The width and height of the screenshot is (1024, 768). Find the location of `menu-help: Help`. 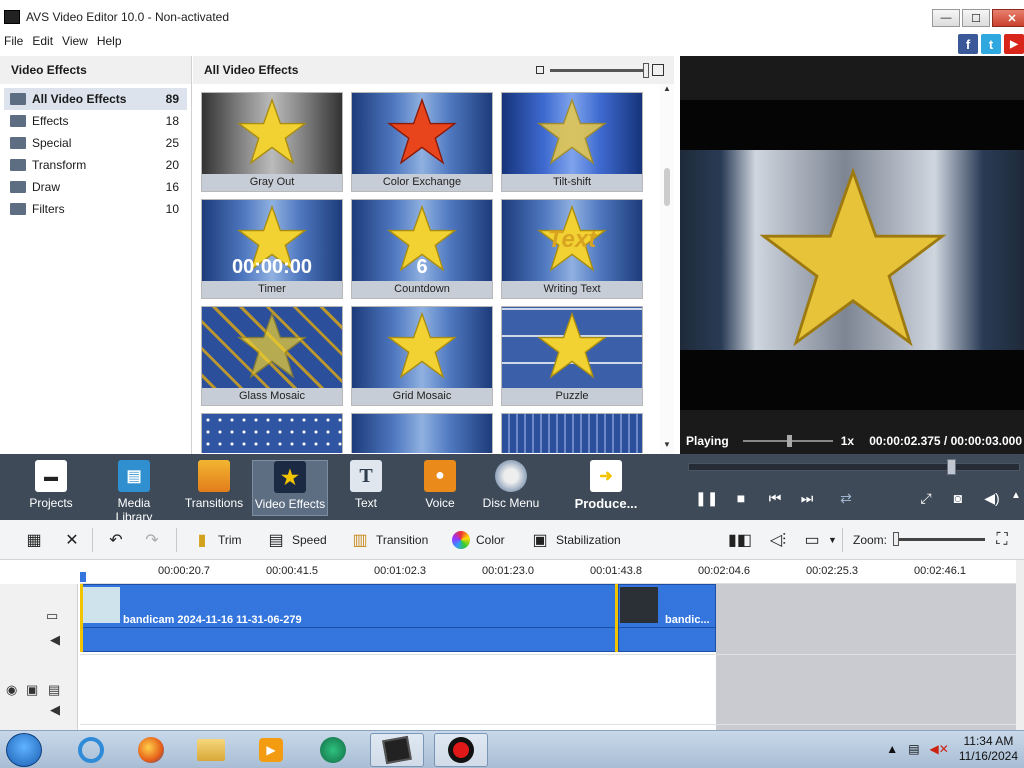

menu-help: Help is located at coordinates (109, 43).